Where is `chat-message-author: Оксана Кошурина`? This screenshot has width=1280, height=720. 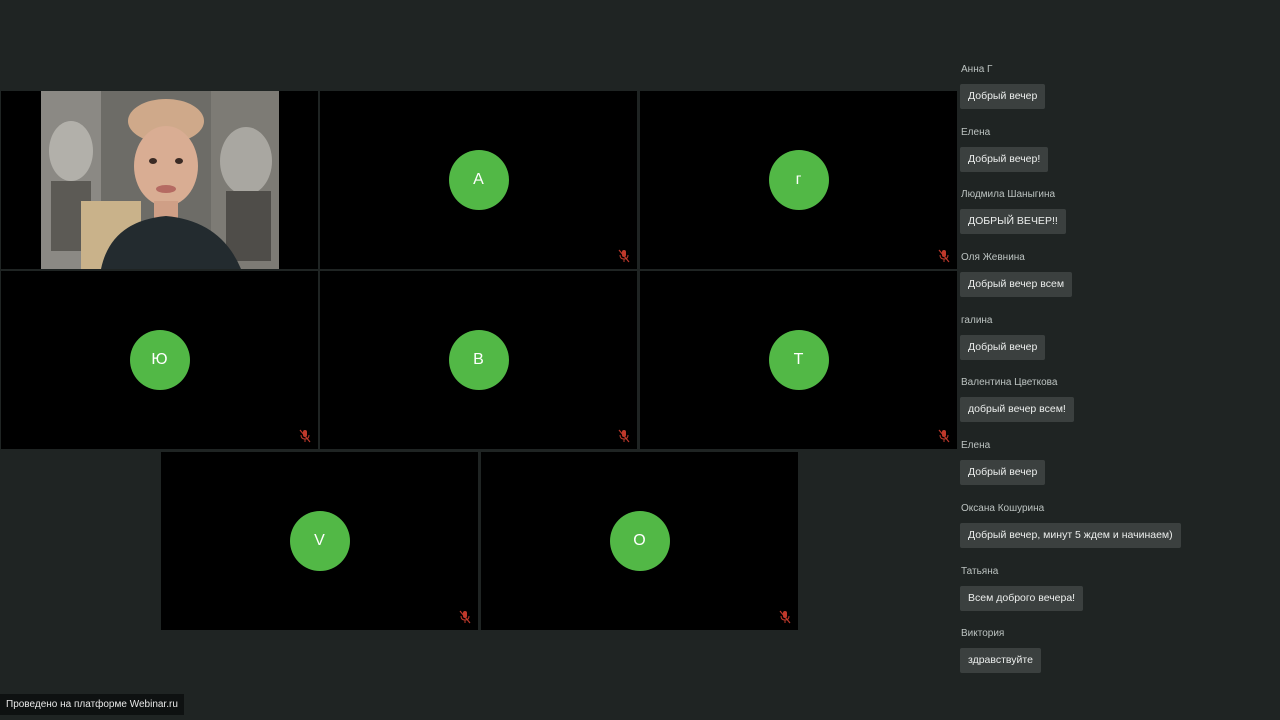
chat-message-author: Оксана Кошурина is located at coordinates (1003, 508).